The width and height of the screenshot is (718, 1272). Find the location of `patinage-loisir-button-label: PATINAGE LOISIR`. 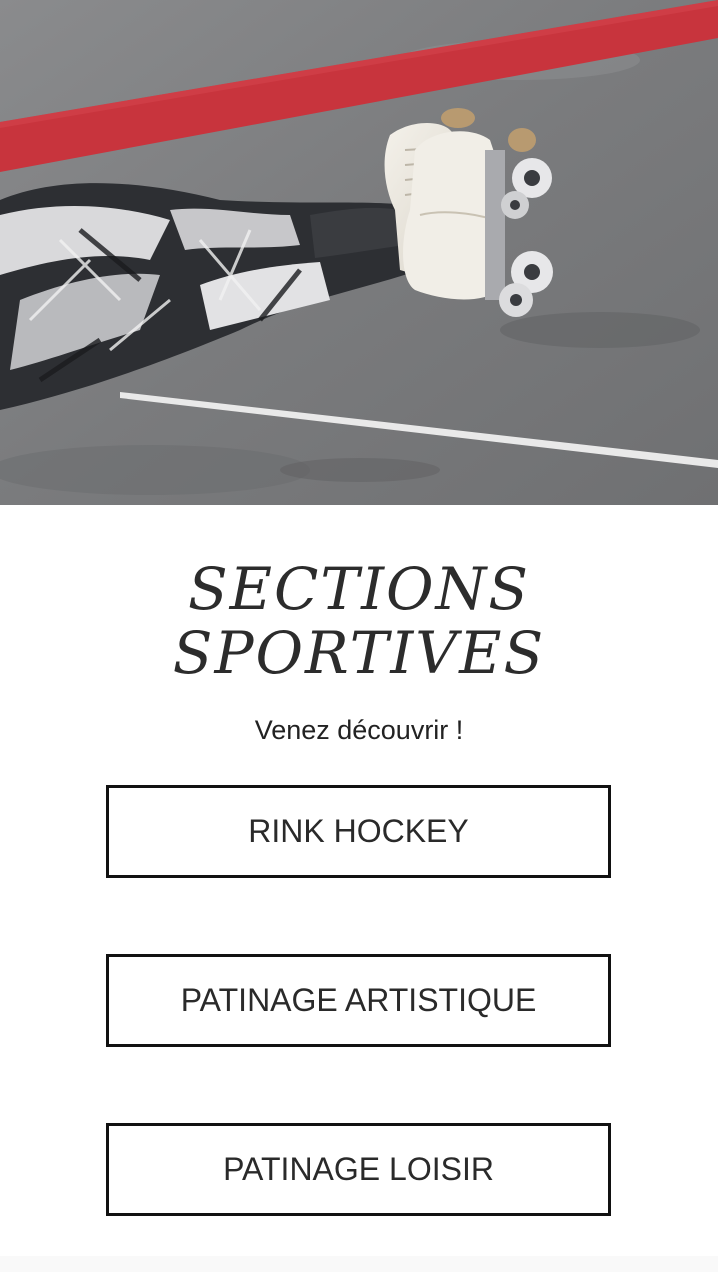

patinage-loisir-button-label: PATINAGE LOISIR is located at coordinates (358, 1169).